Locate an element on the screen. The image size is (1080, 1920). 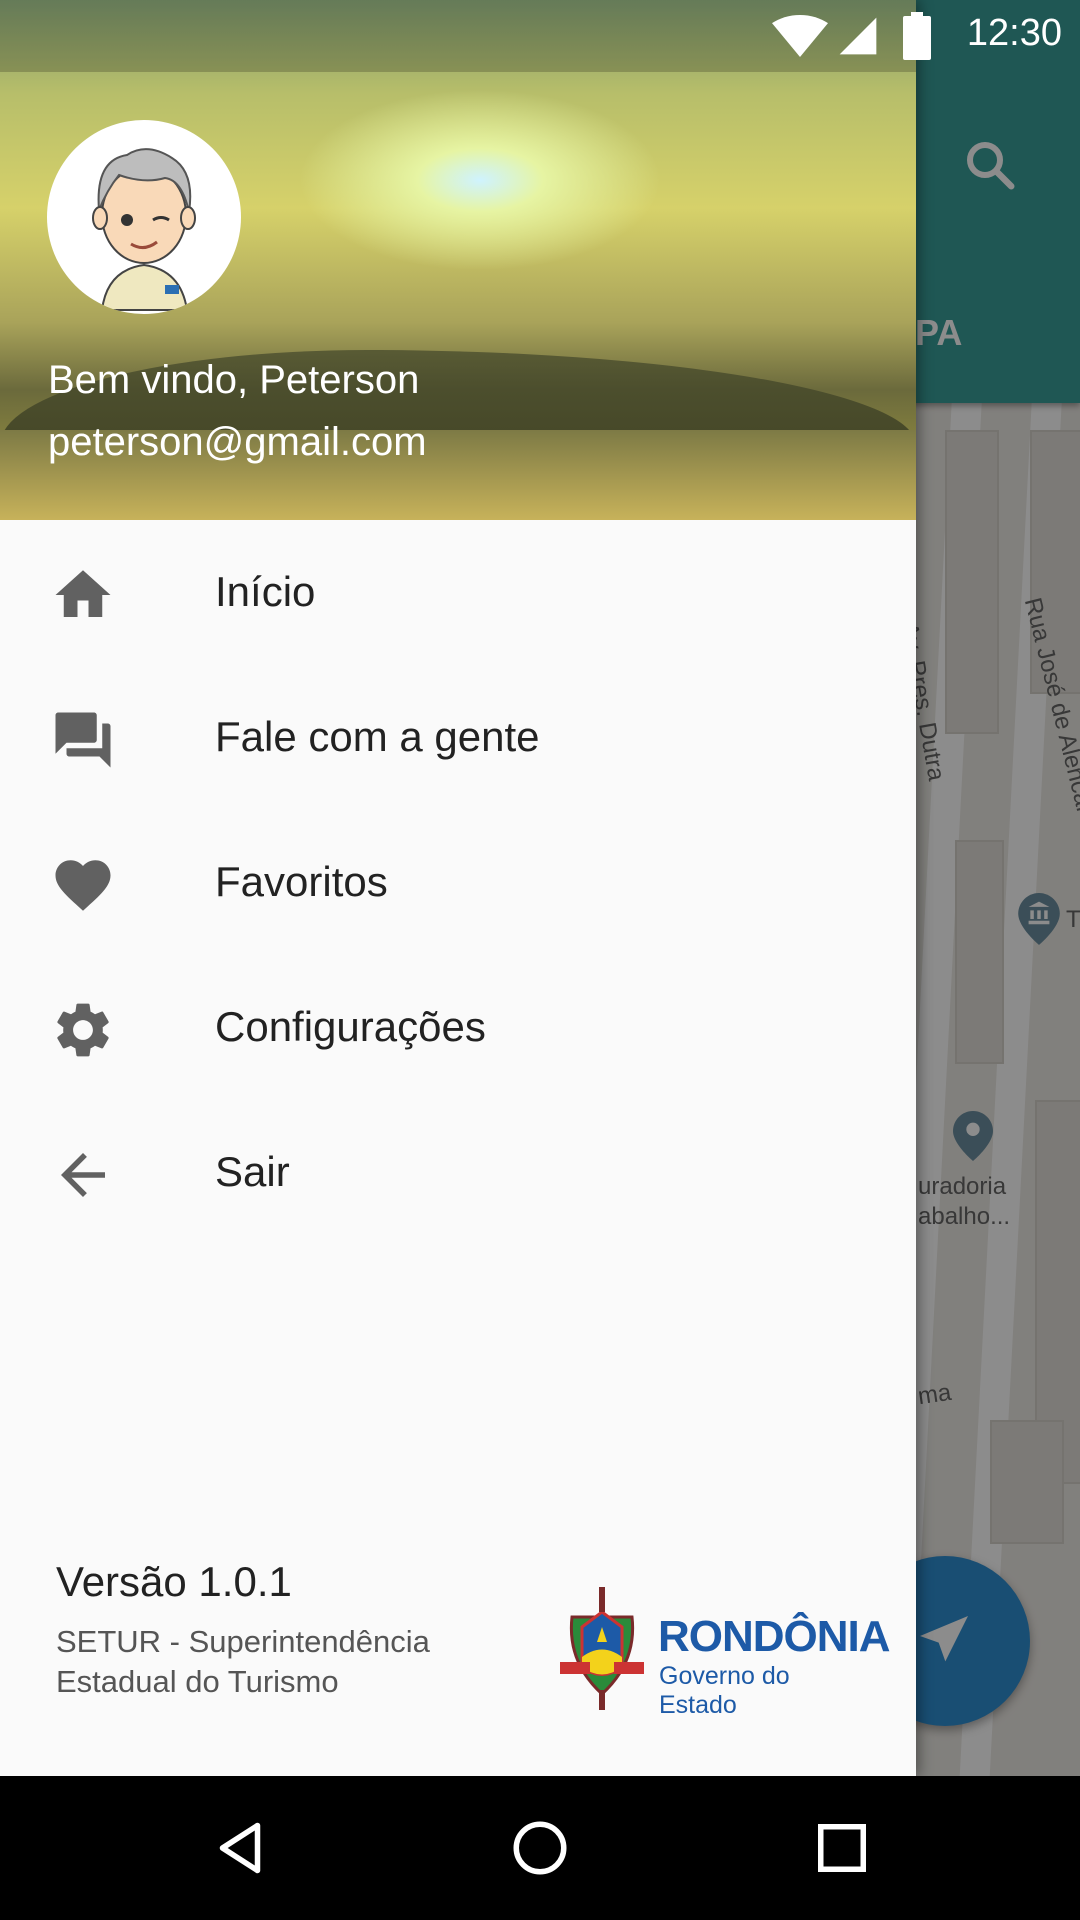
heart-icon is located at coordinates (83, 885).